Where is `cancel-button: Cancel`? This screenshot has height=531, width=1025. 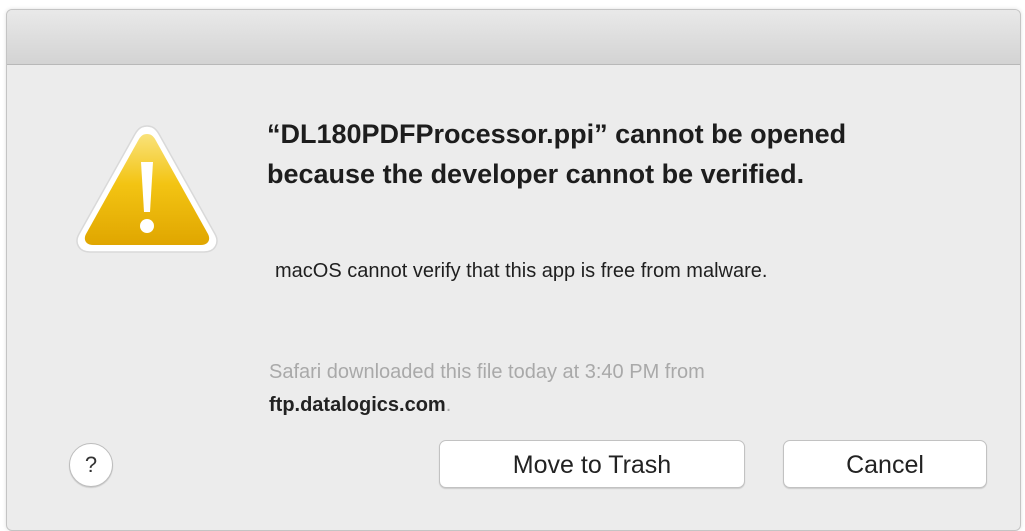 cancel-button: Cancel is located at coordinates (885, 464).